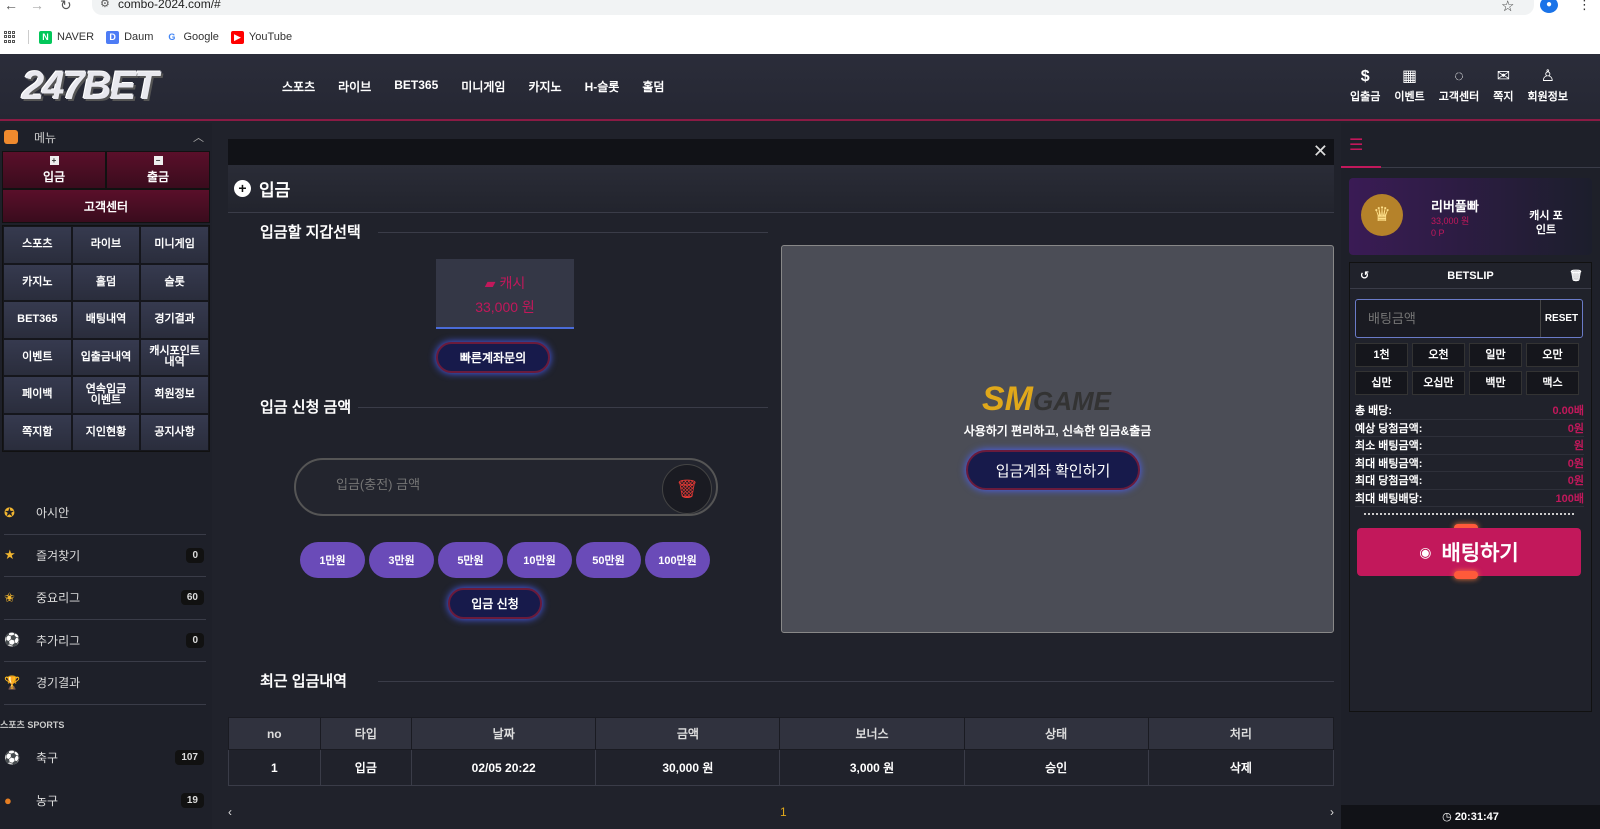 The height and width of the screenshot is (829, 1600). What do you see at coordinates (354, 86) in the screenshot?
I see `nav-live: 라이브` at bounding box center [354, 86].